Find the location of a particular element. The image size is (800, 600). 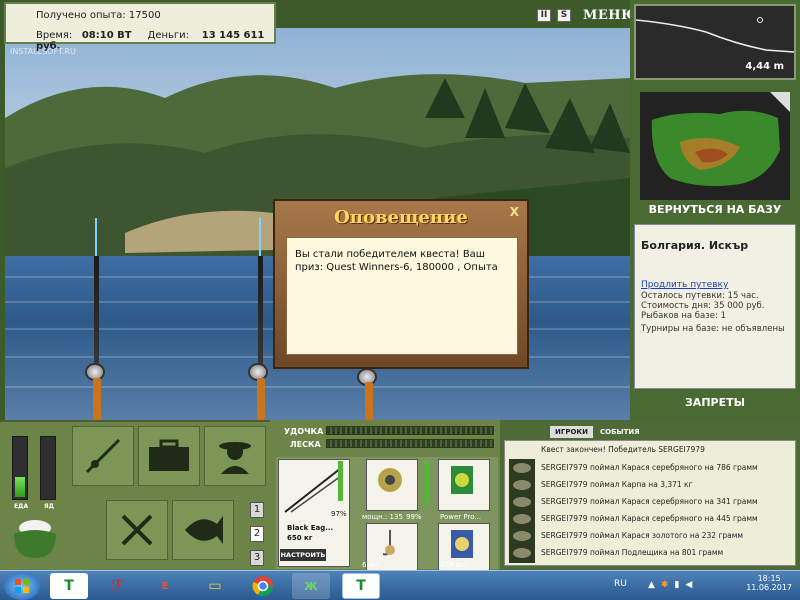

time-label: Время: is located at coordinates (54, 35).